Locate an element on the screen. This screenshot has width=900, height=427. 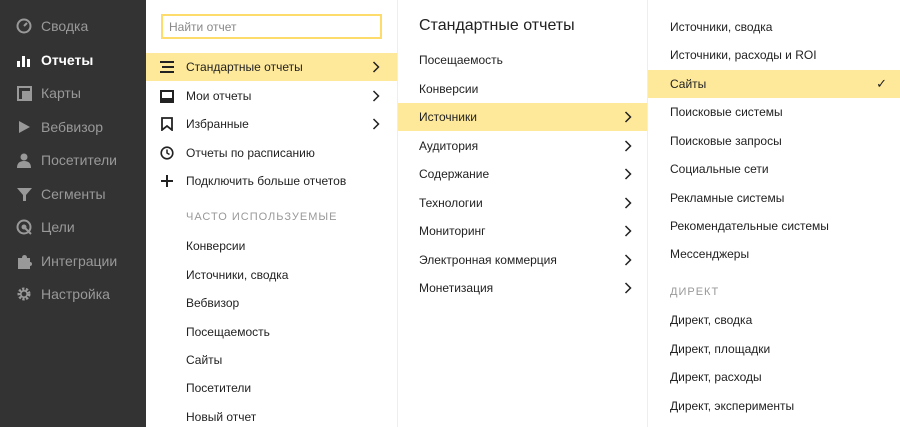
bookmark-icon is located at coordinates (167, 124).